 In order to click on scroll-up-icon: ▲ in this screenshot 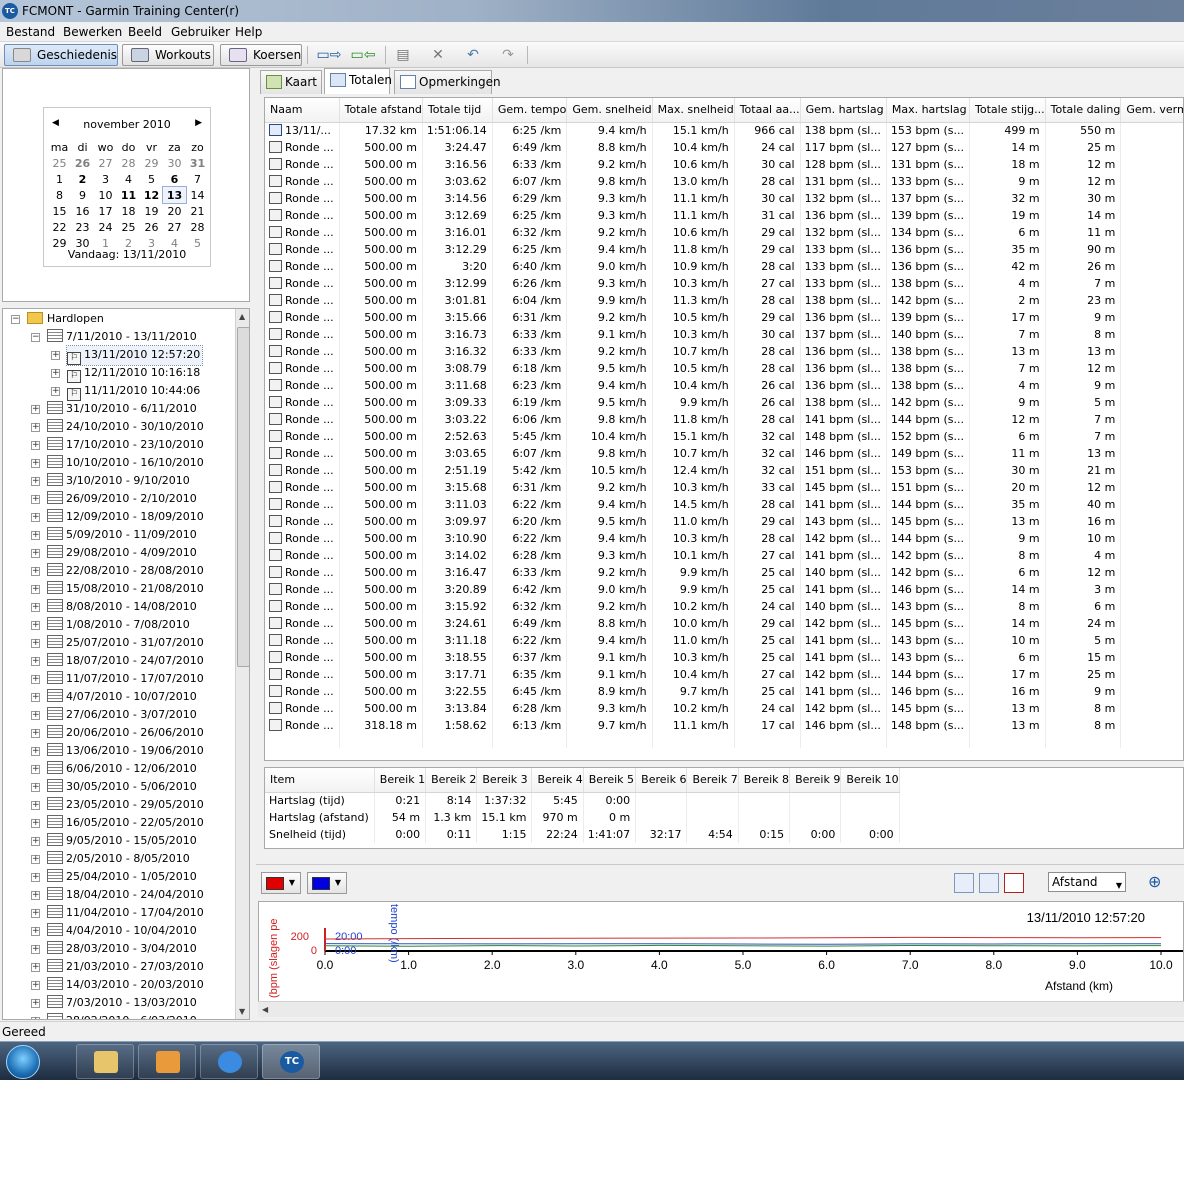, I will do `click(242, 316)`.